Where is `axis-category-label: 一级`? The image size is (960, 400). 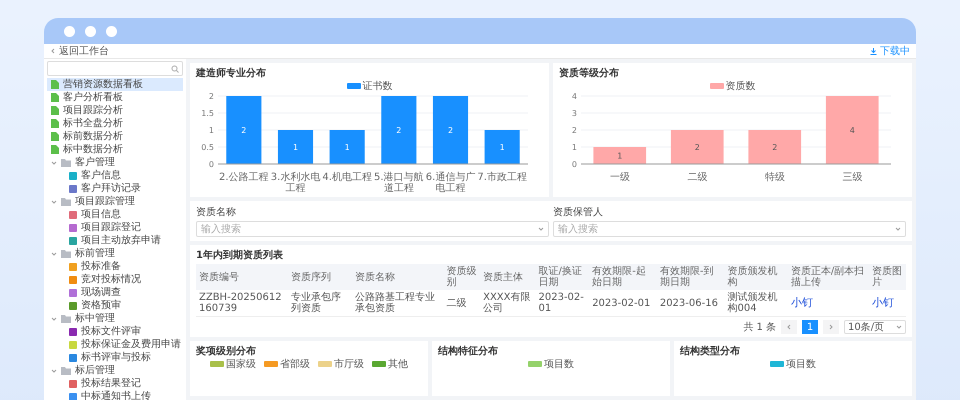 axis-category-label: 一级 is located at coordinates (619, 177).